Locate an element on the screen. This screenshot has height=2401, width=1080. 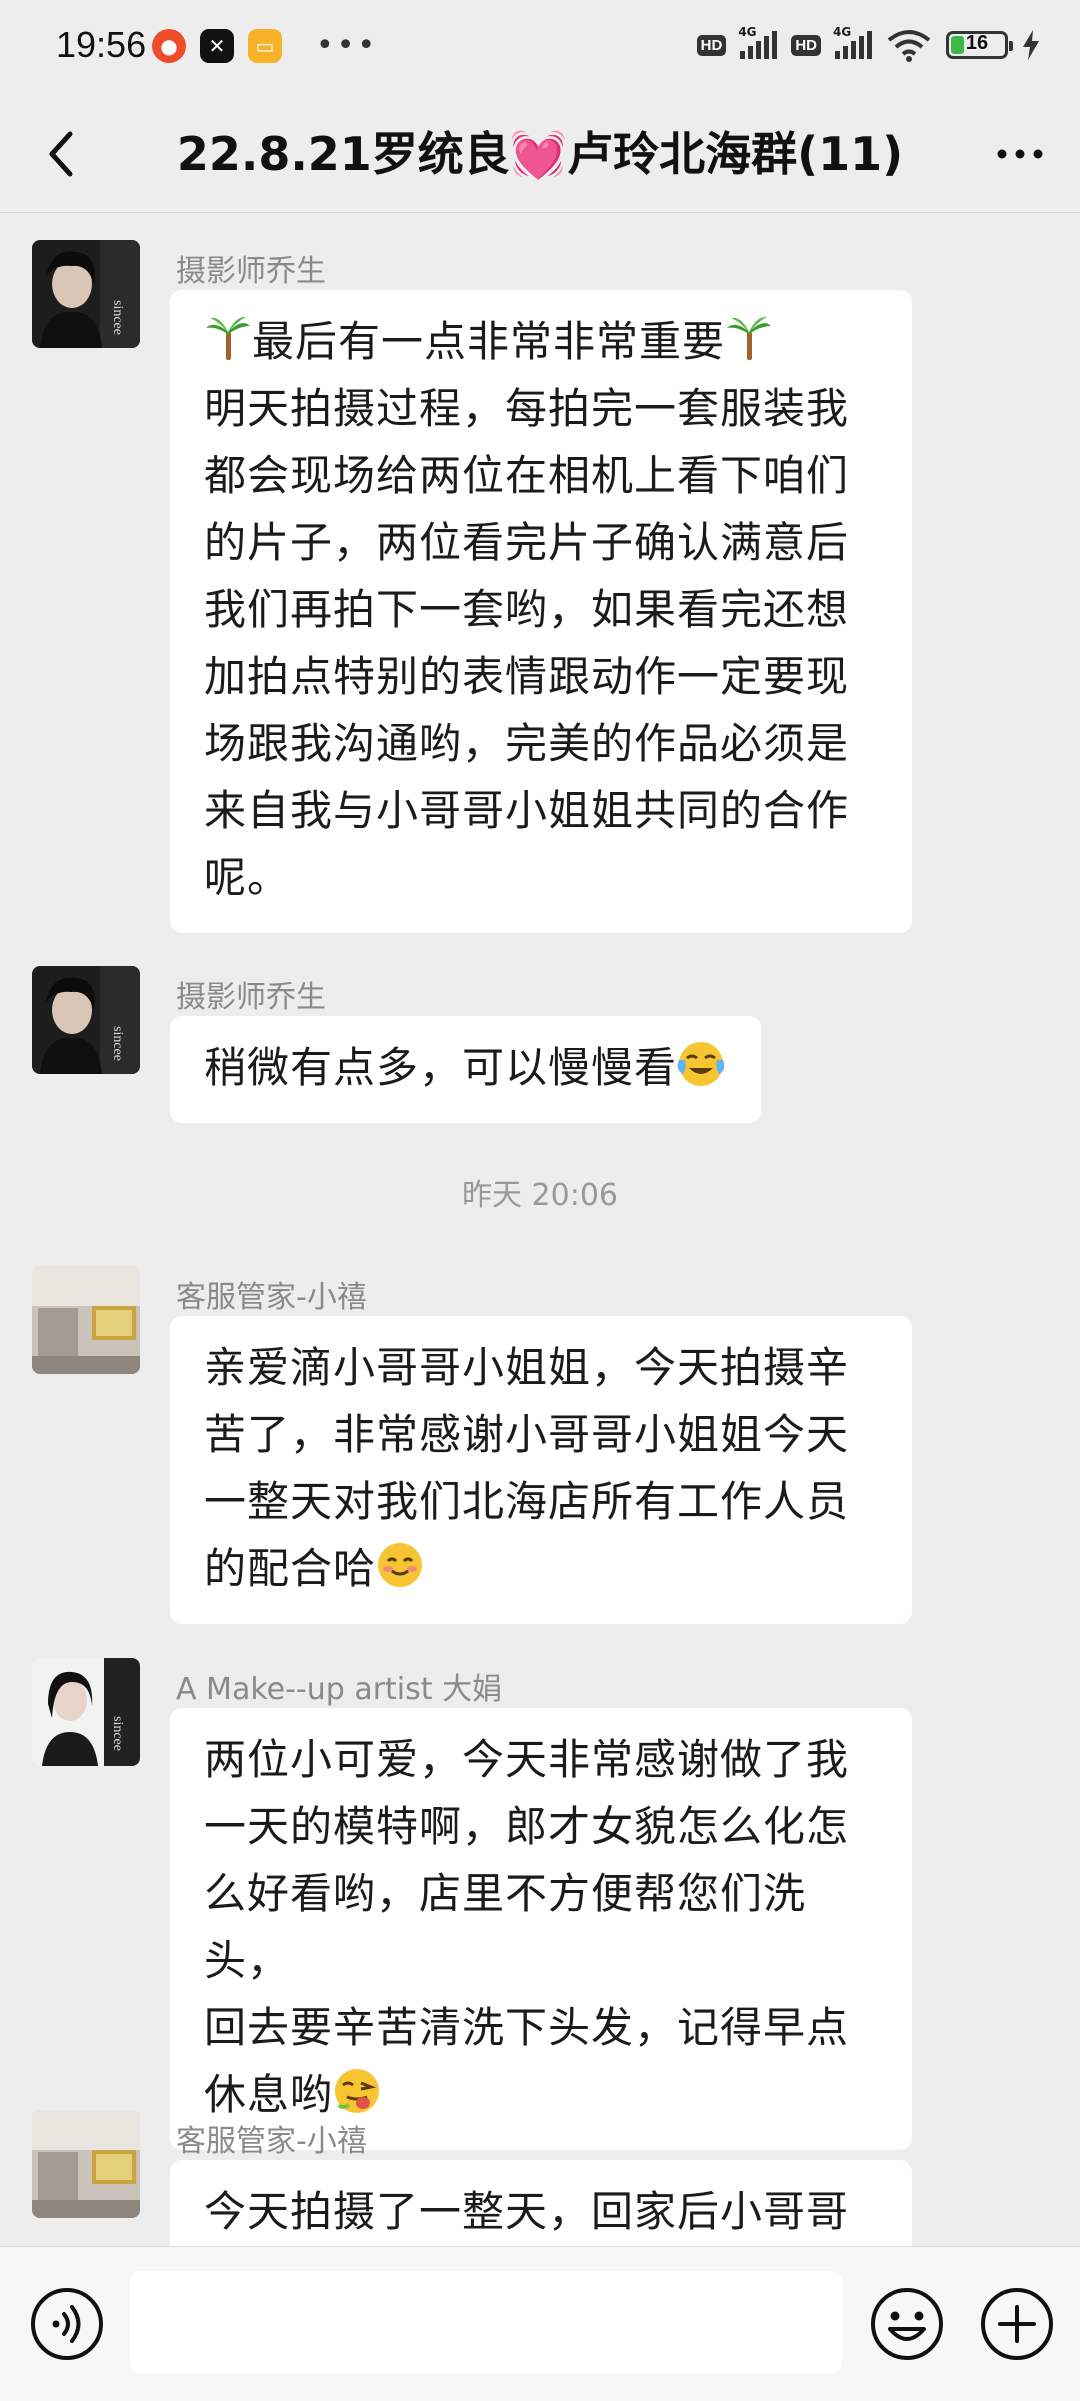
message-bubble: 今天拍摄了一整天，回家后小哥哥 is located at coordinates (541, 2203).